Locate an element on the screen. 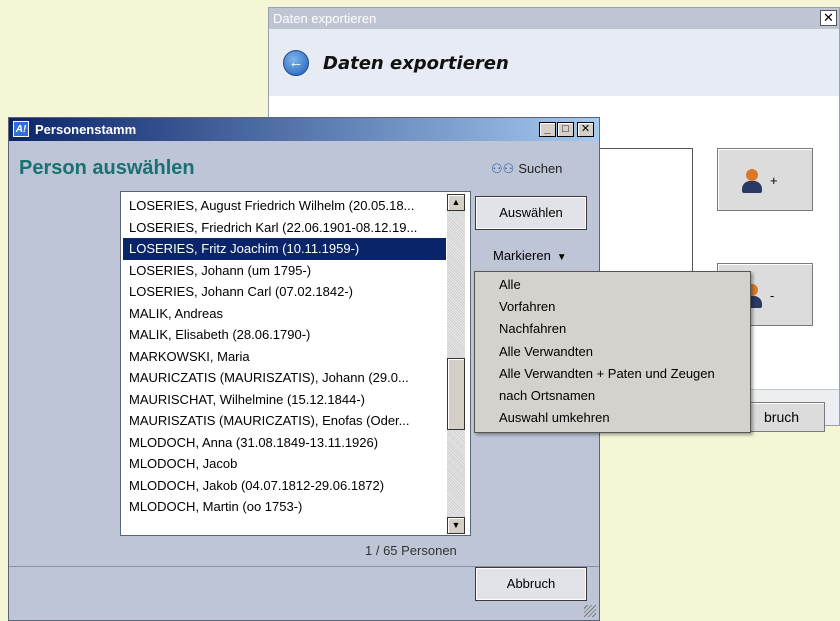  scroll-thumb is located at coordinates (456, 394).